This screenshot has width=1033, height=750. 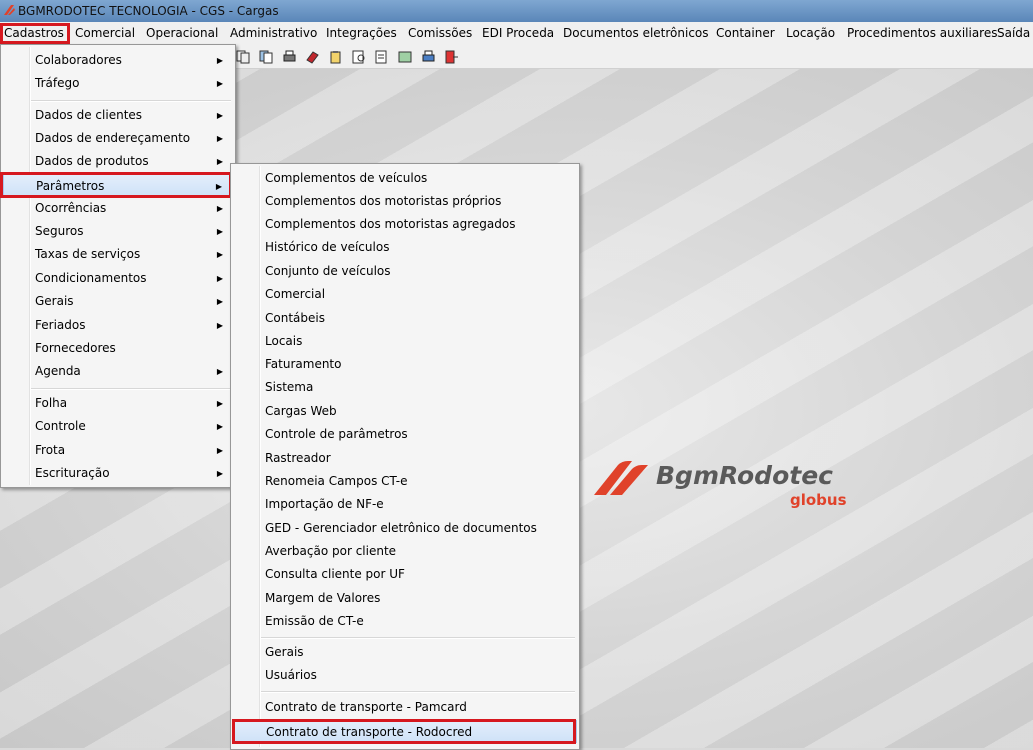 I want to click on menu-administrativo: Administrativo, so click(x=273, y=33).